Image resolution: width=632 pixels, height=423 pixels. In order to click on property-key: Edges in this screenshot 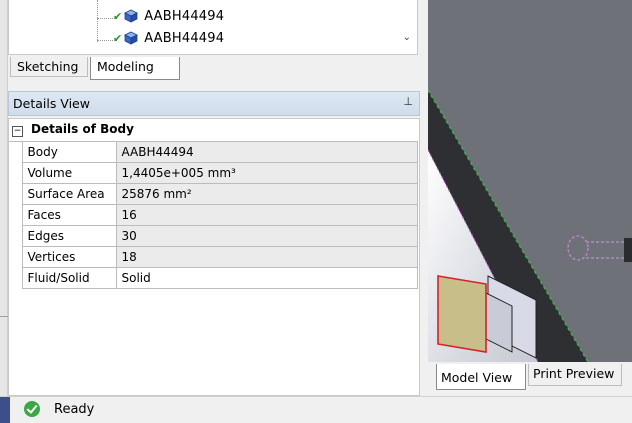, I will do `click(69, 235)`.